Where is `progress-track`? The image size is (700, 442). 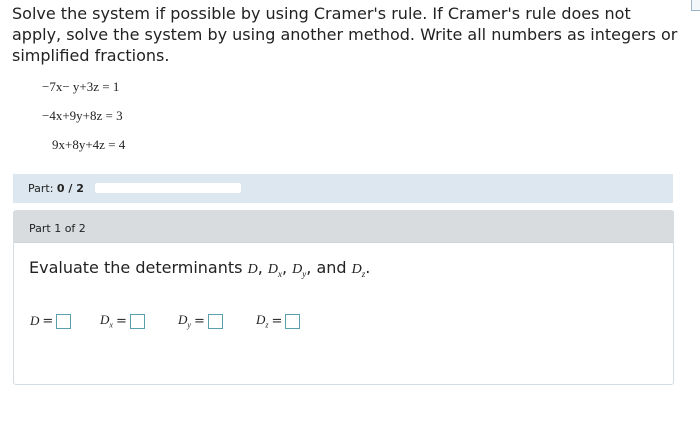 progress-track is located at coordinates (168, 188).